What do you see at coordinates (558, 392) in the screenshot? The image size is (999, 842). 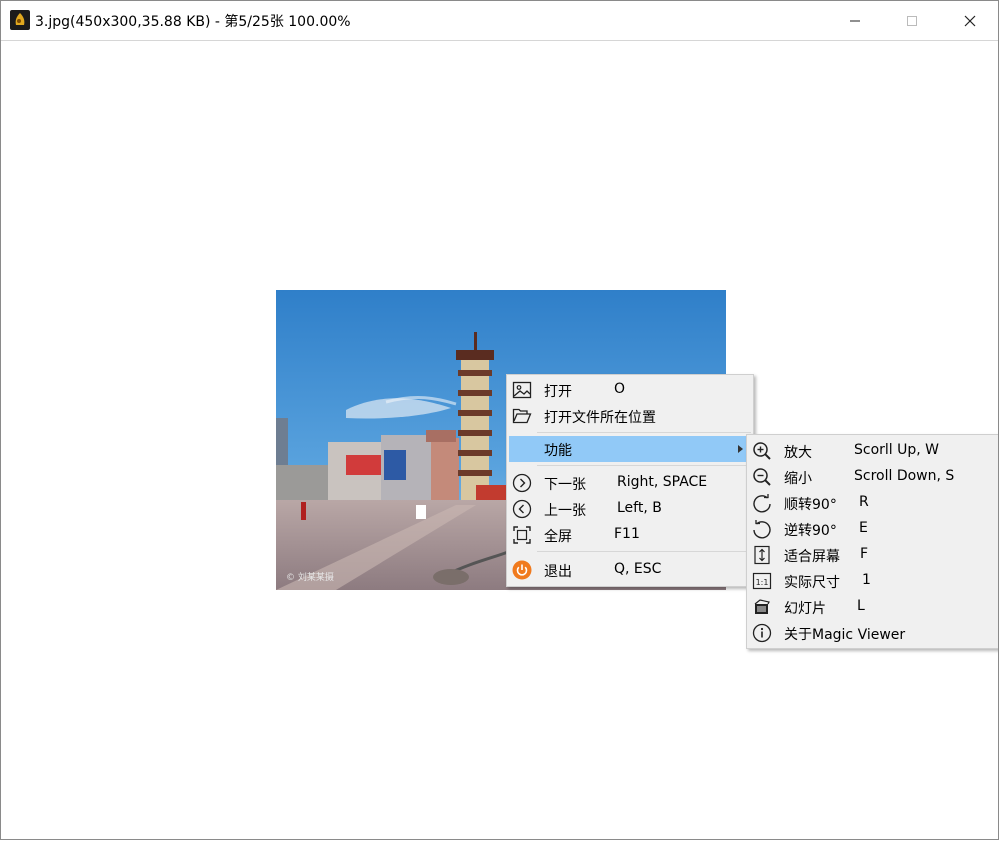 I see `menu-item-label: 打开` at bounding box center [558, 392].